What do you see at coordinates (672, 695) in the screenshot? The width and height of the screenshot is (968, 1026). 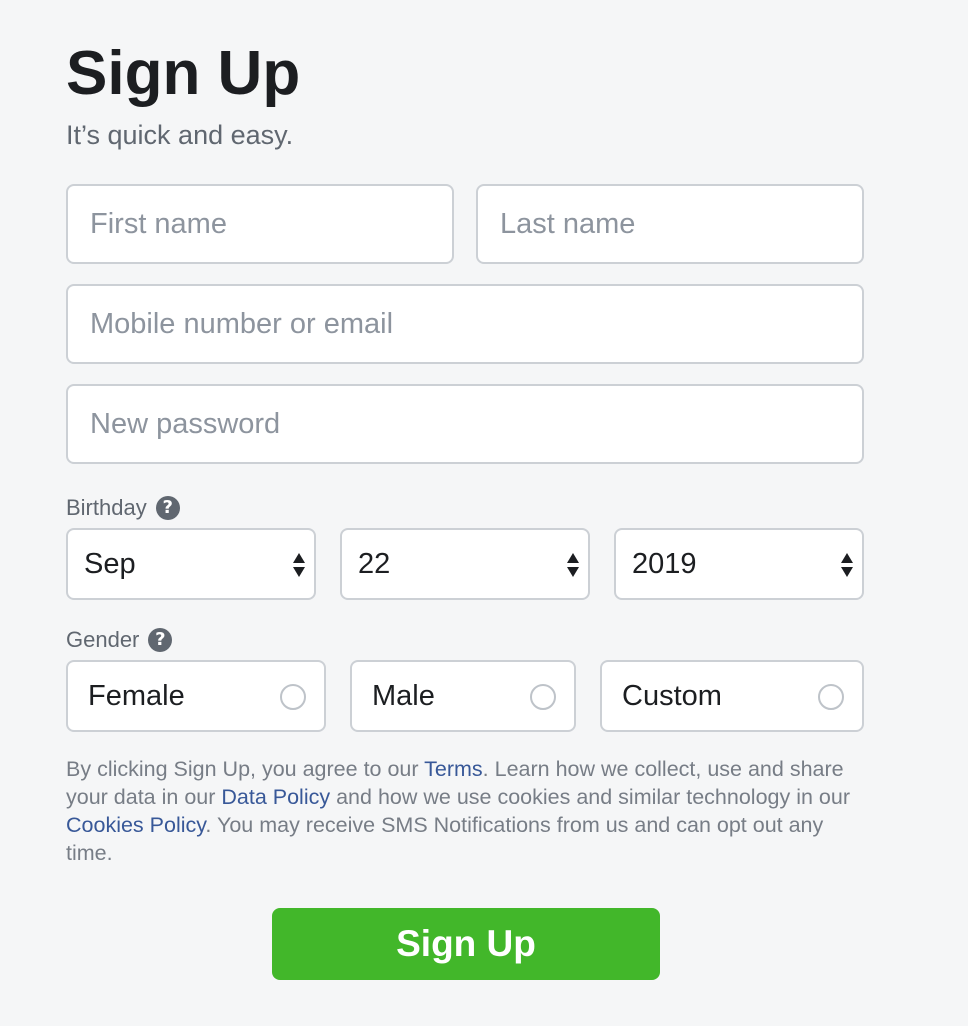 I see `gender-option-label: Custom` at bounding box center [672, 695].